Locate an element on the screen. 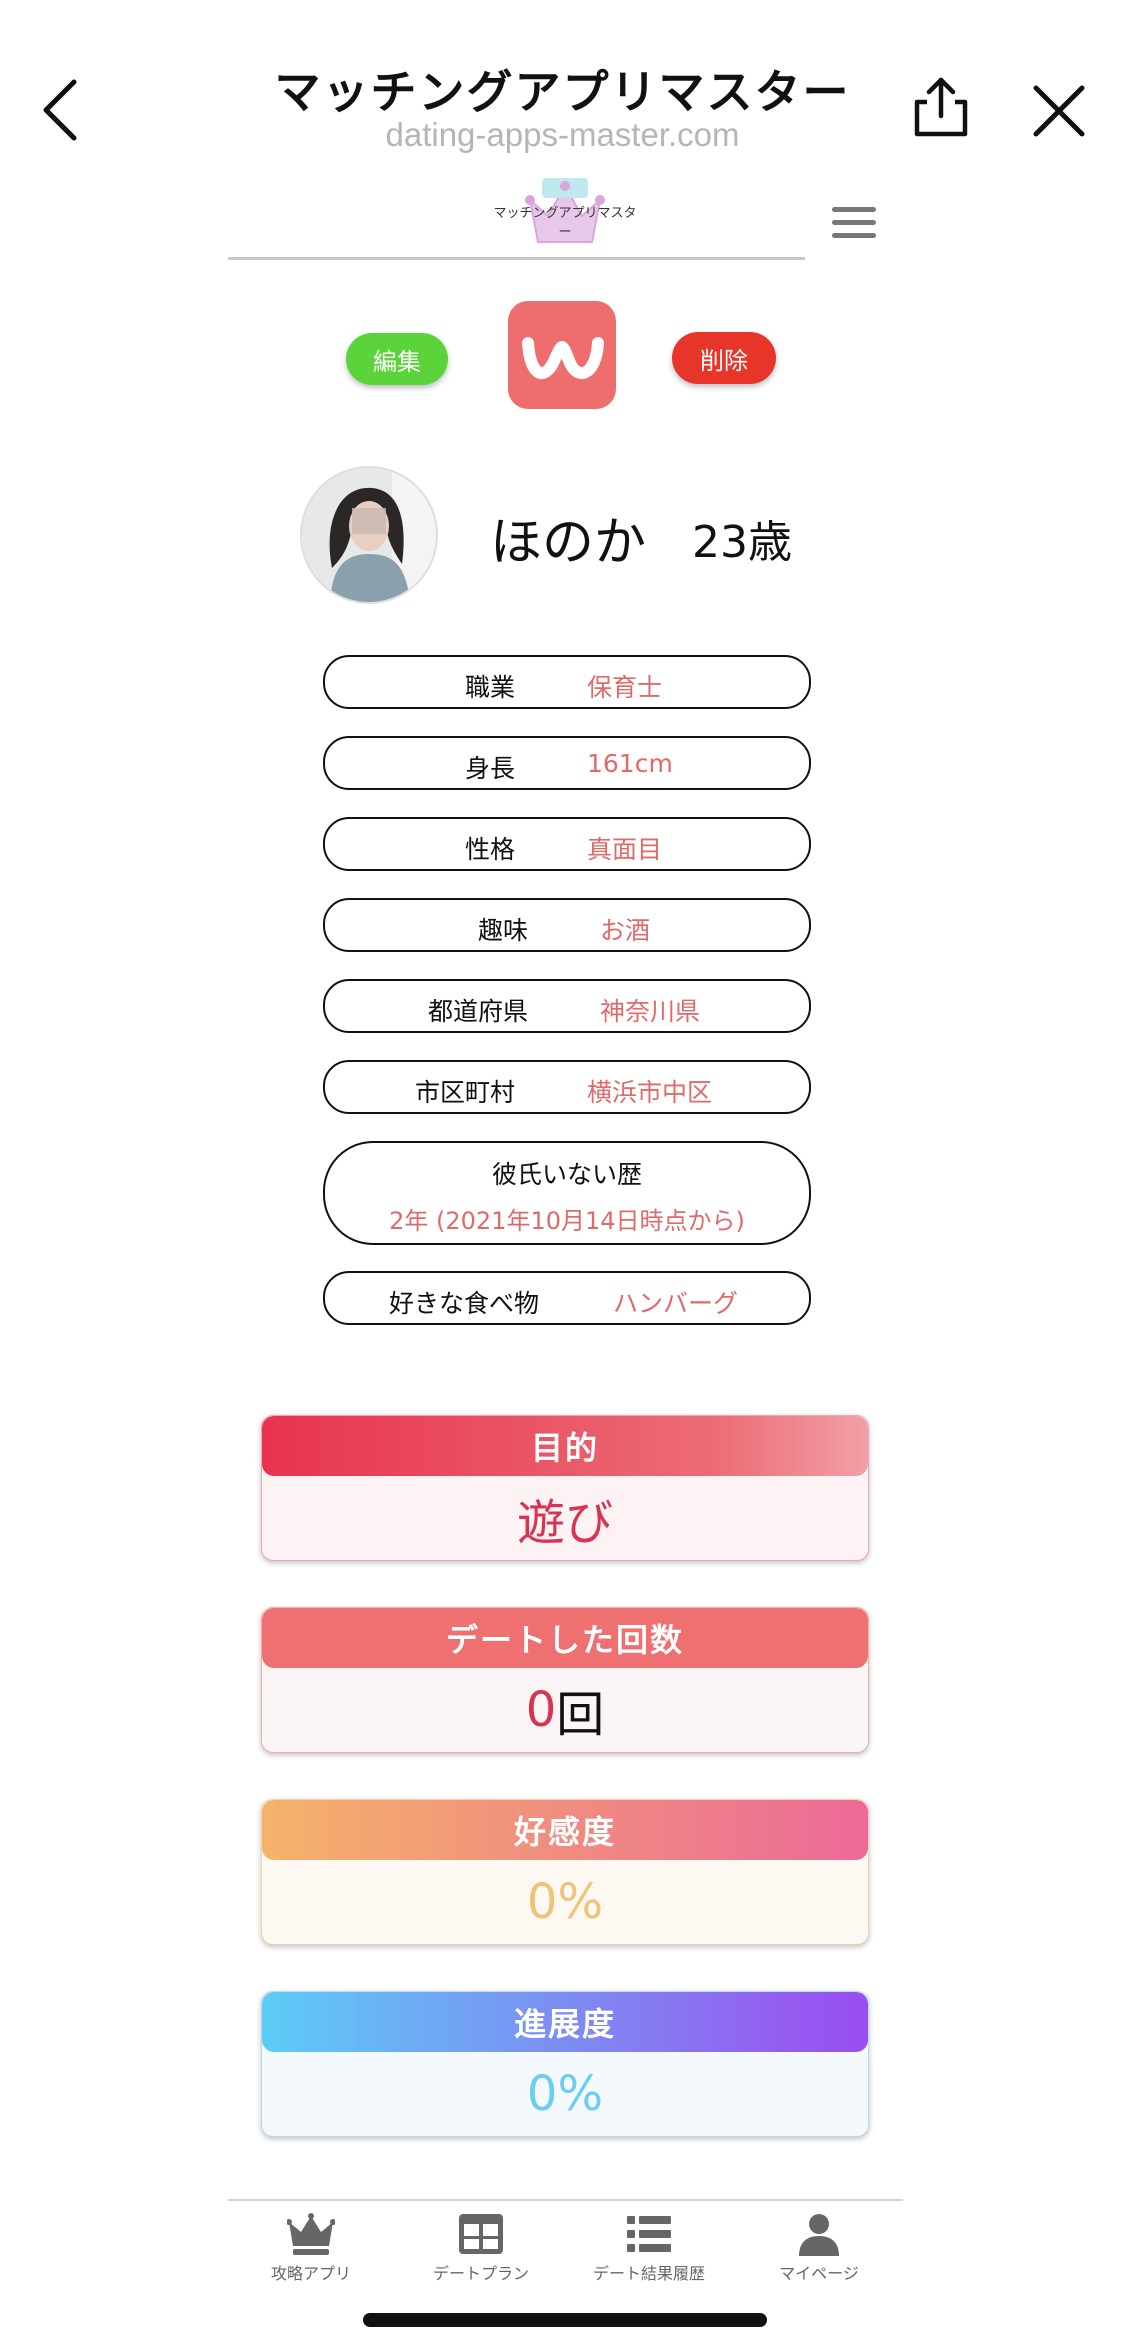 This screenshot has height=2346, width=1125. close-icon is located at coordinates (1059, 111).